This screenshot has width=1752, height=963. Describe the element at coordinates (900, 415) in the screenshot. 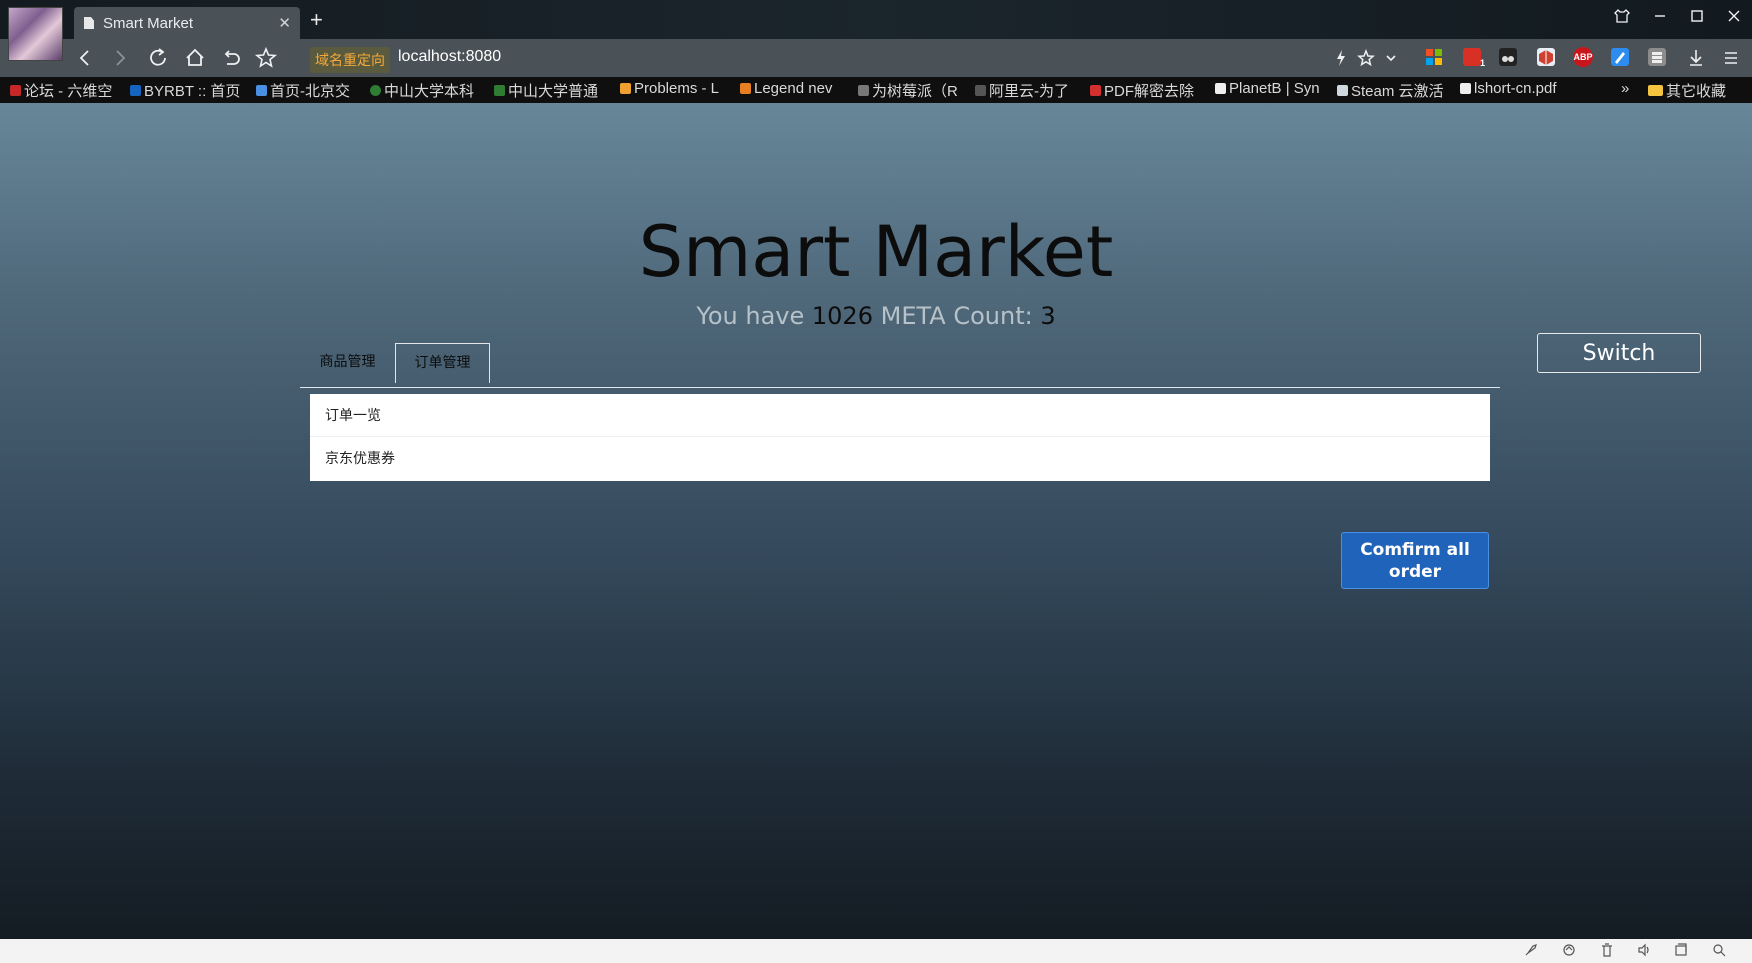

I see `list-item-order-overview: 订单一览` at that location.